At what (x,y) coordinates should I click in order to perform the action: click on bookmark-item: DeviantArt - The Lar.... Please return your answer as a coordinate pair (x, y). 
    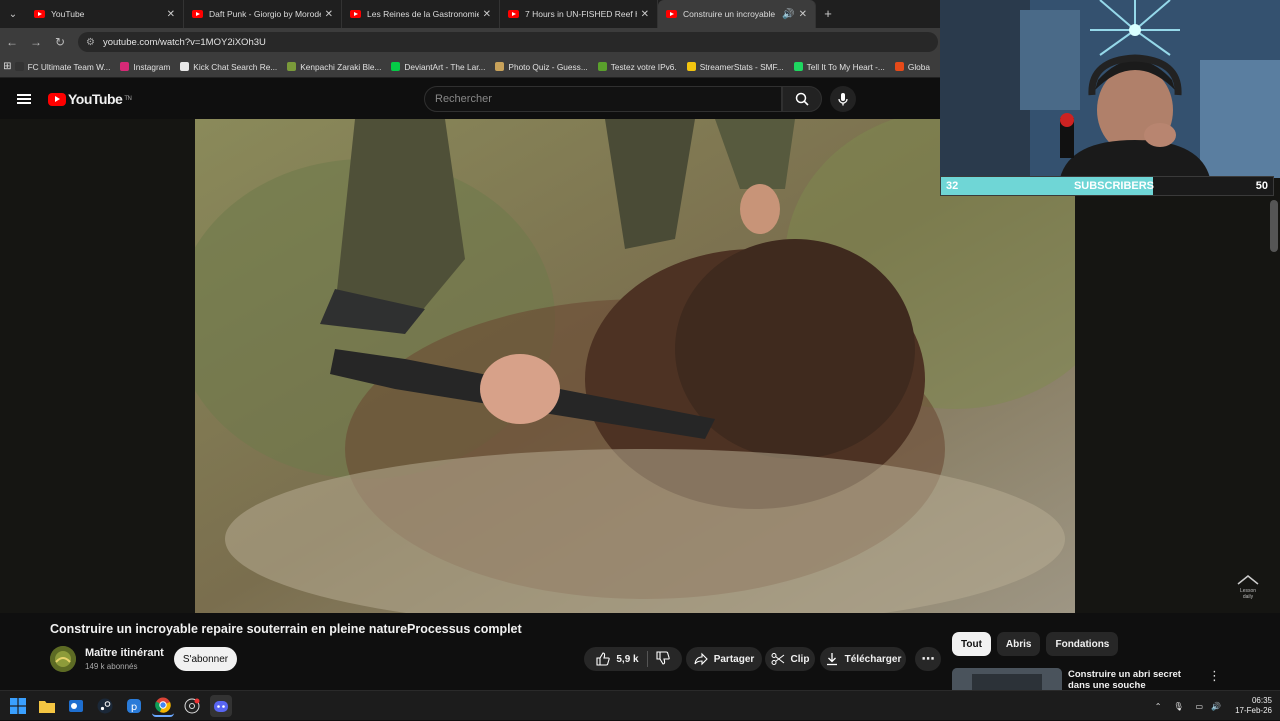
    Looking at the image, I should click on (438, 67).